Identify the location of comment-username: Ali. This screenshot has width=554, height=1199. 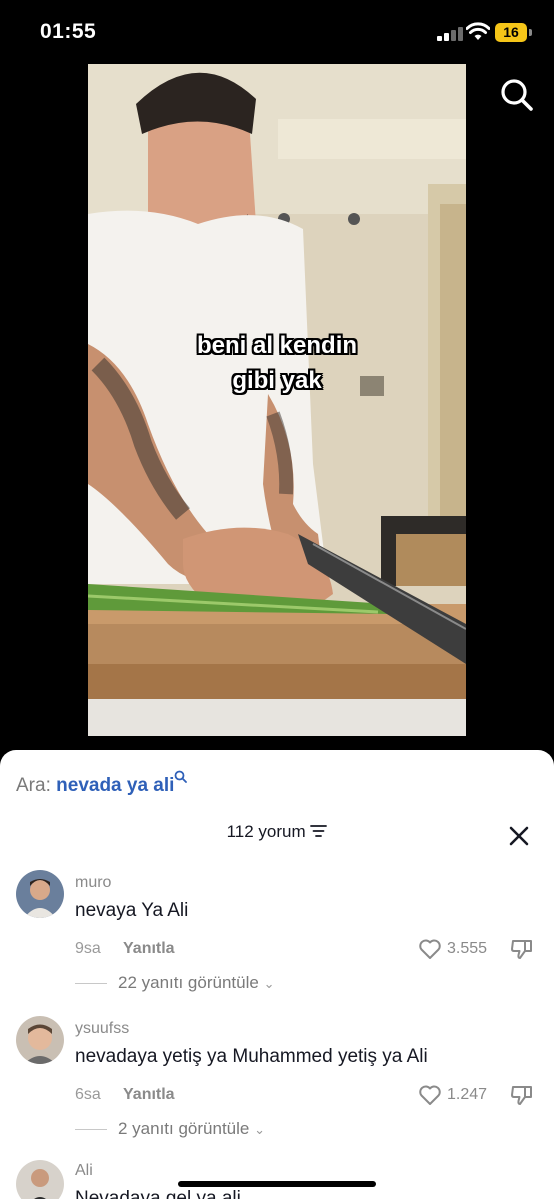
(84, 1171).